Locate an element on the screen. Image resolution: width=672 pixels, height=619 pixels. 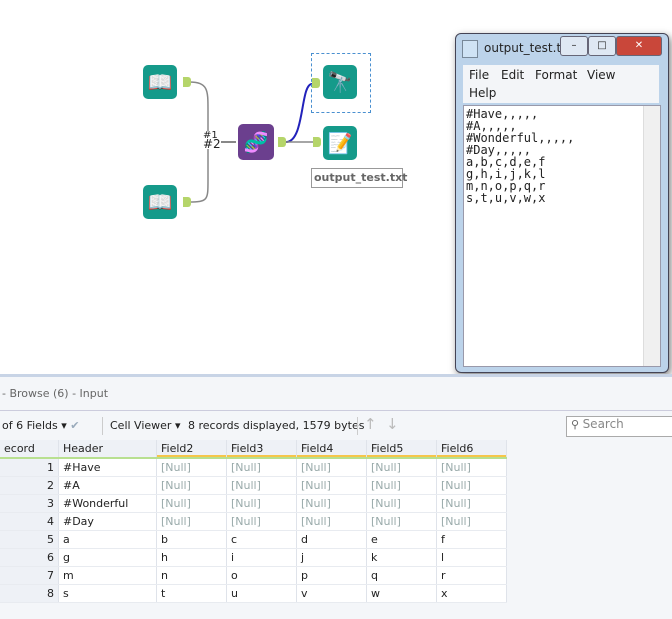
record-number: 5 is located at coordinates (29, 539).